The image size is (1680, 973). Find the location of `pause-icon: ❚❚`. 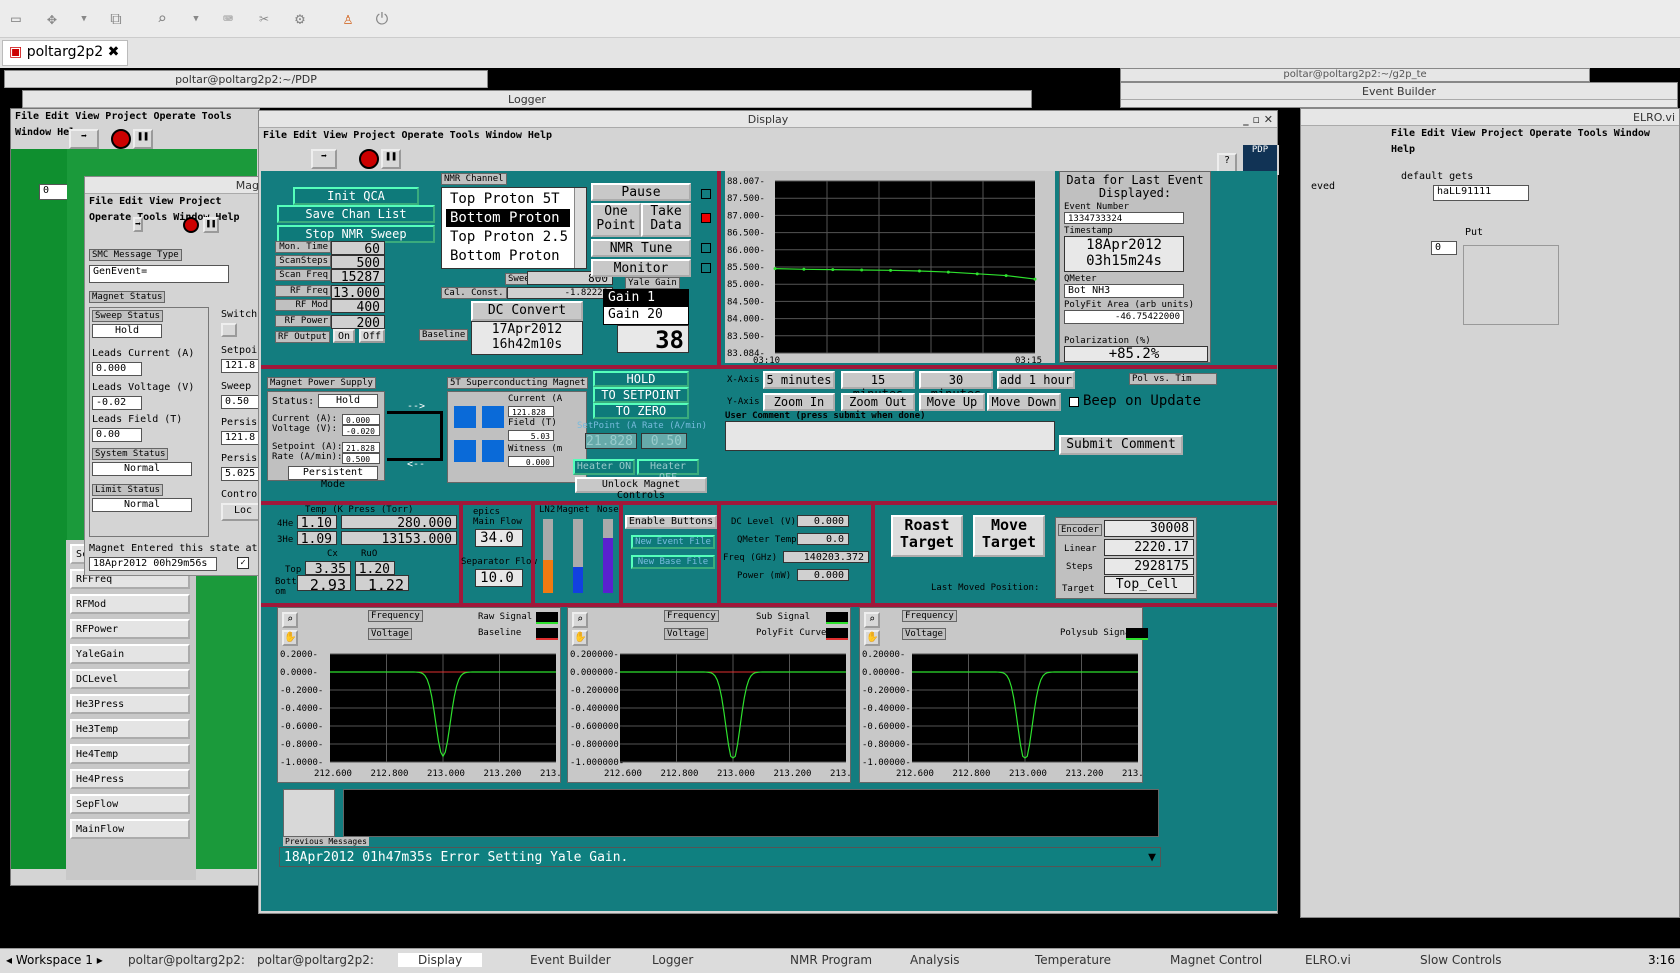

pause-icon: ❚❚ is located at coordinates (143, 139).